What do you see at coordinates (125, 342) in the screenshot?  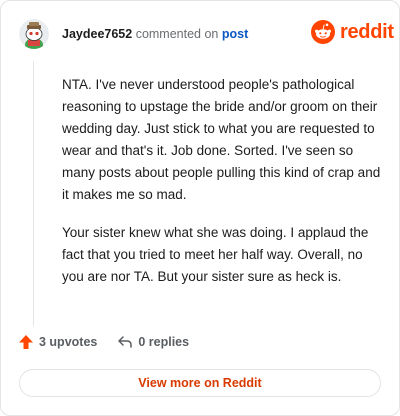 I see `reply-arrow-icon` at bounding box center [125, 342].